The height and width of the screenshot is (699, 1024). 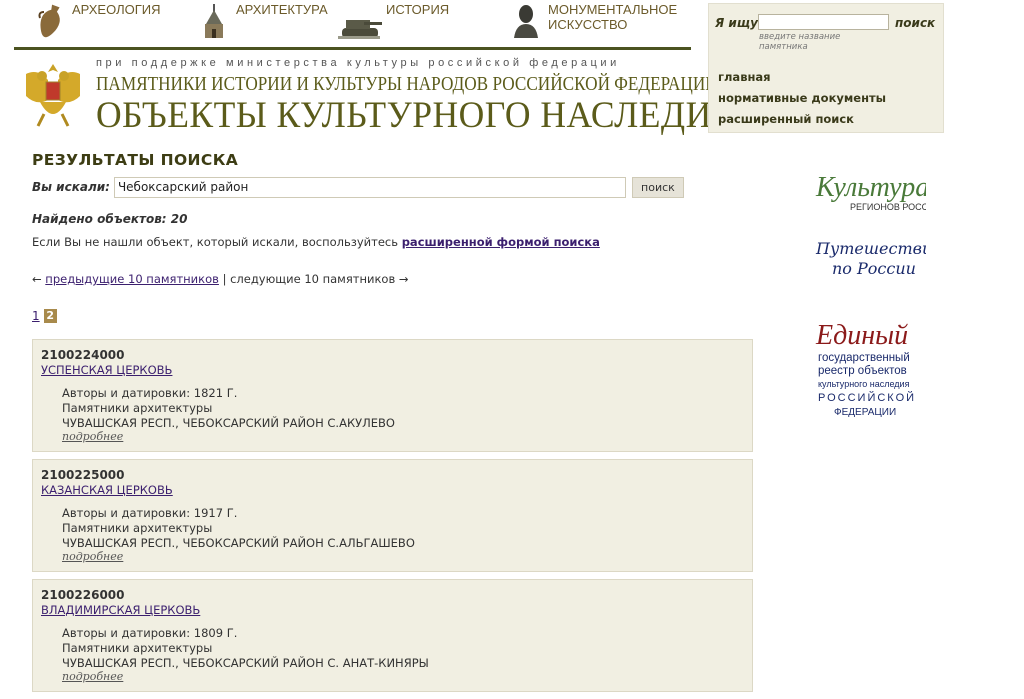 I want to click on kultura-main-text: Культура, so click(x=870, y=187).